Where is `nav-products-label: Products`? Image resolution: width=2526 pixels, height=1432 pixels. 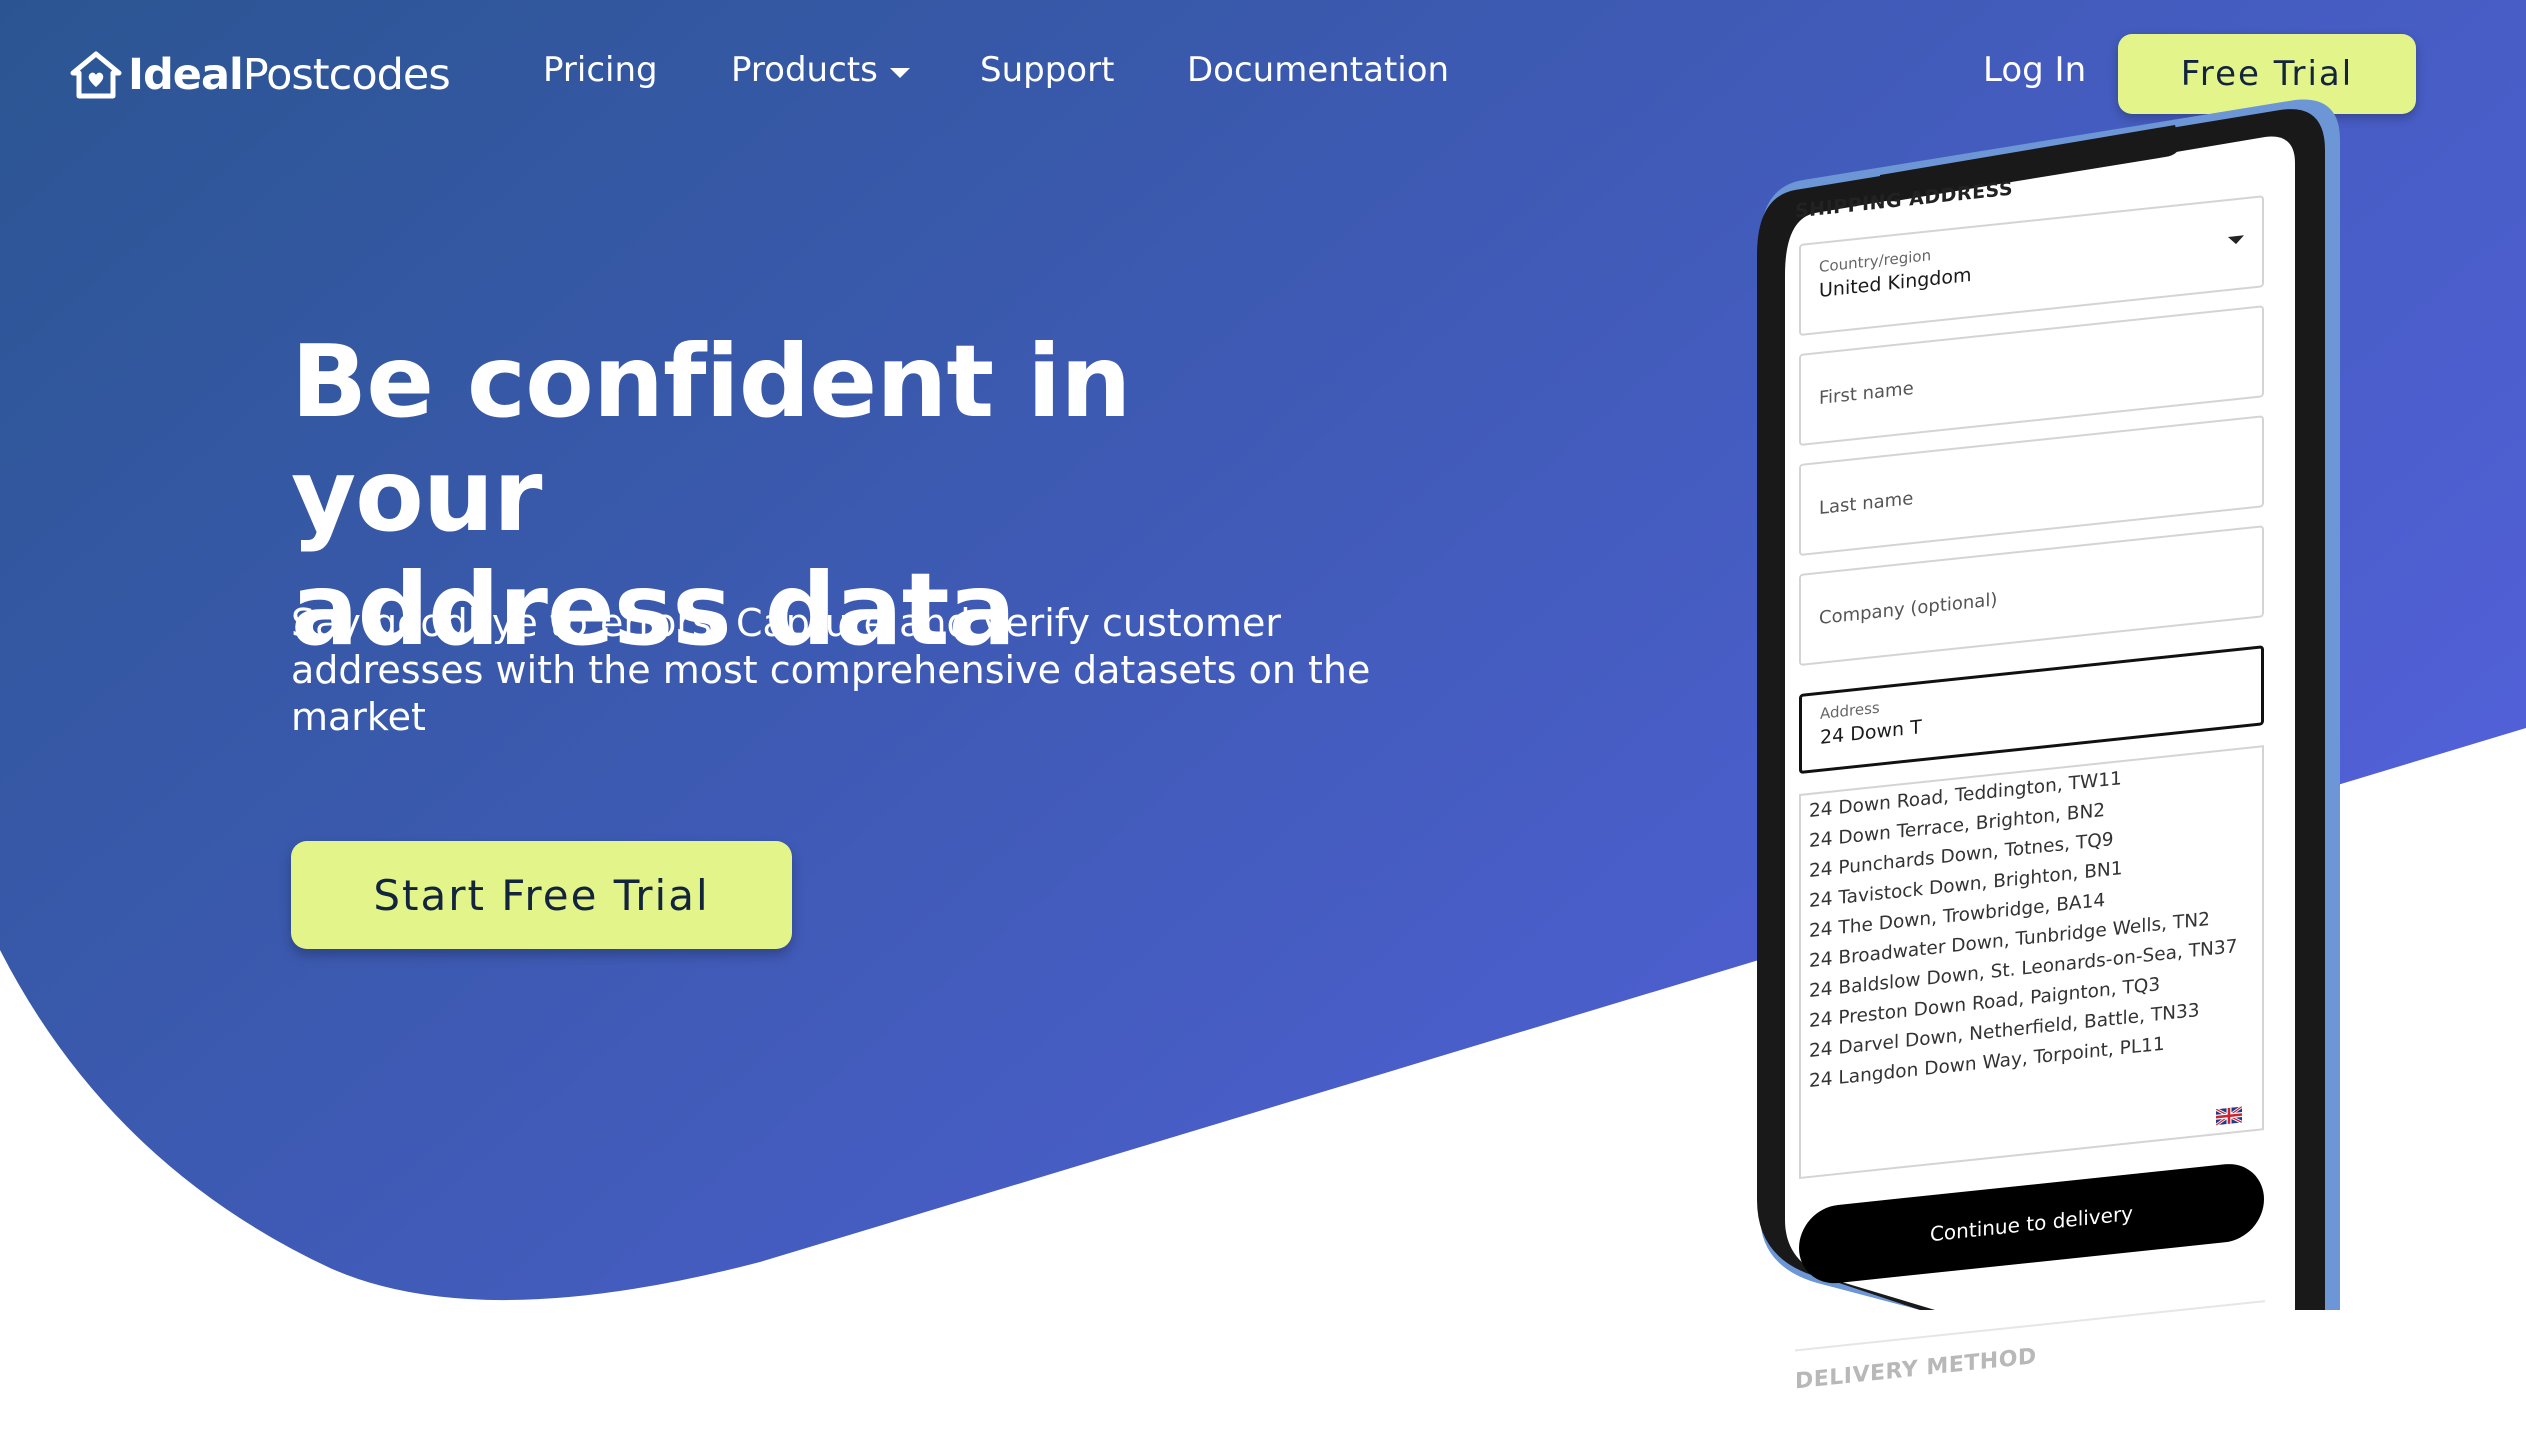
nav-products-label: Products is located at coordinates (804, 70).